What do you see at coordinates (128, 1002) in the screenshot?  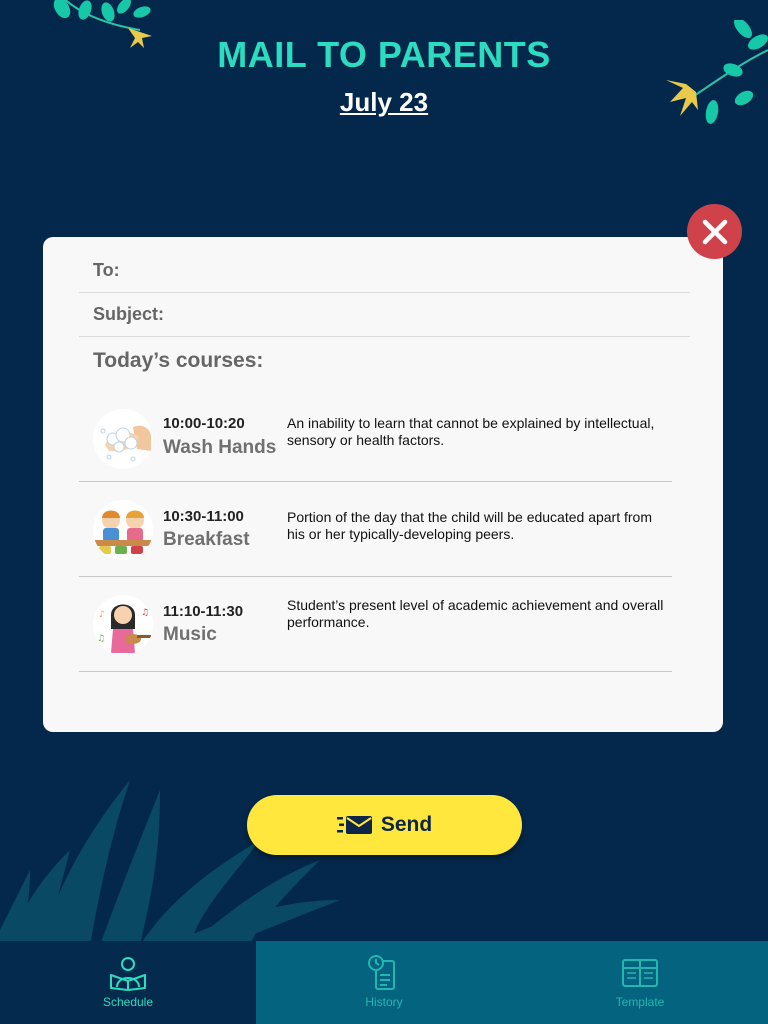 I see `tab-label: Schedule` at bounding box center [128, 1002].